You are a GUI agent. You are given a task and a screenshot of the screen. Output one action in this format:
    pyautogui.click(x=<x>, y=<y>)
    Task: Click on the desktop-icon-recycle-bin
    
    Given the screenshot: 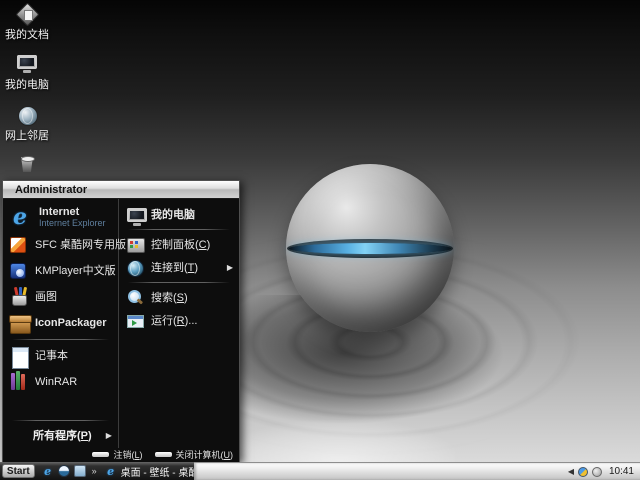 What is the action you would take?
    pyautogui.click(x=29, y=165)
    